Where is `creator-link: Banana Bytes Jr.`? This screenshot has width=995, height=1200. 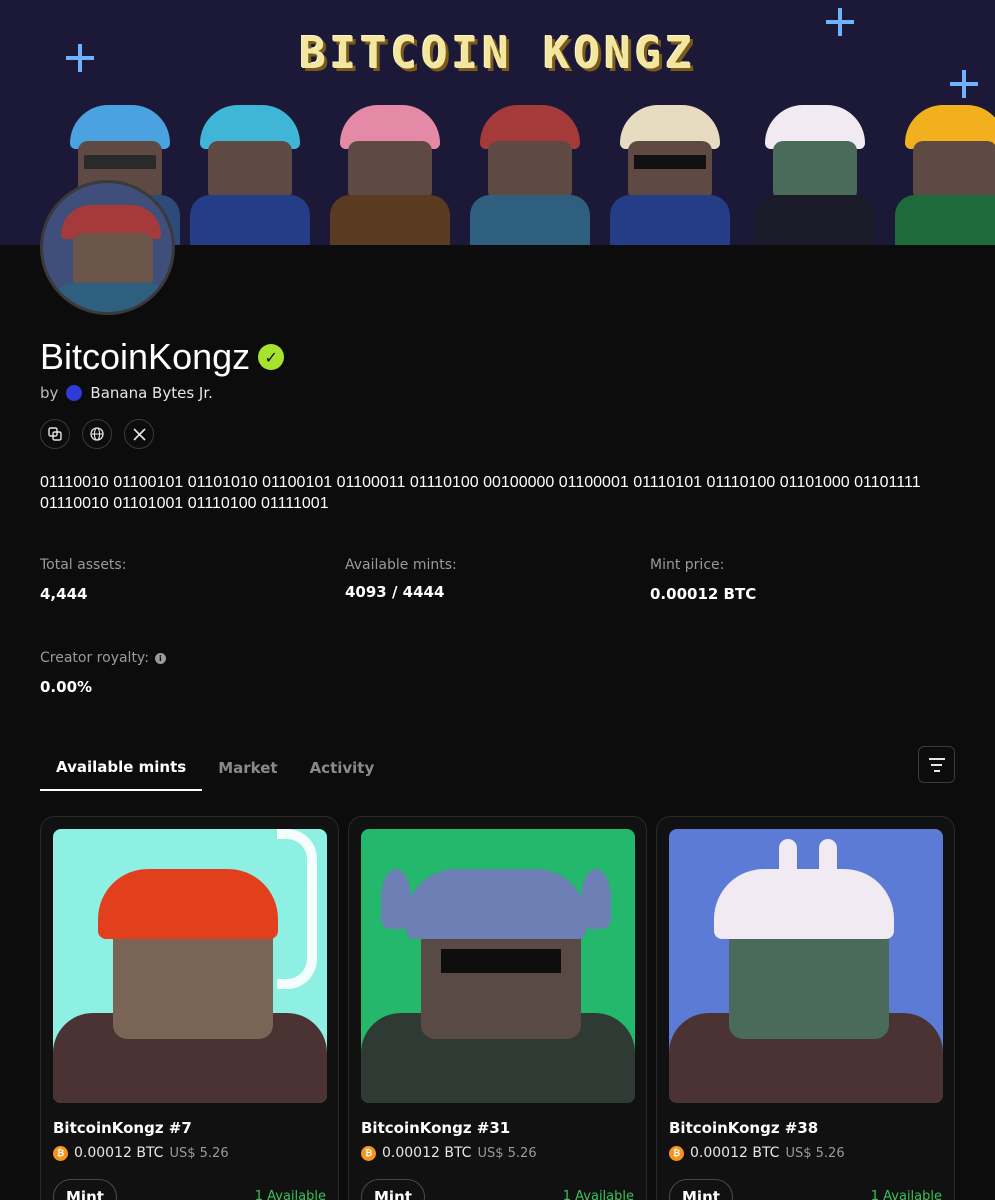 creator-link: Banana Bytes Jr. is located at coordinates (151, 393).